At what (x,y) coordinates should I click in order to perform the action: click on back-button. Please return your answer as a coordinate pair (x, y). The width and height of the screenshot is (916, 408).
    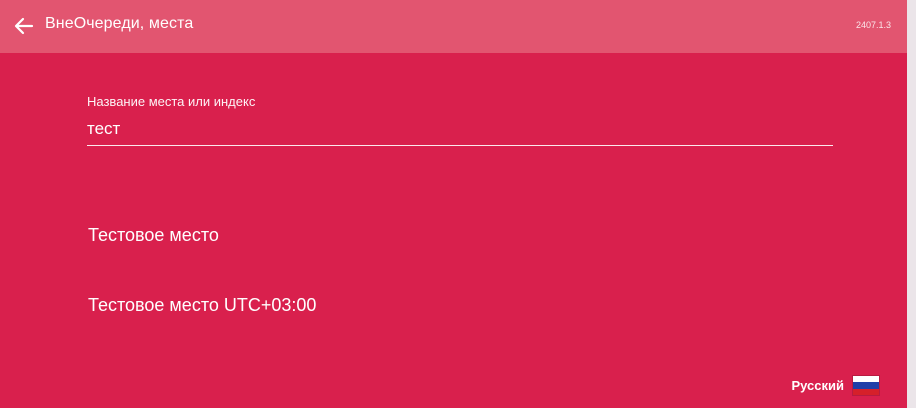
    Looking at the image, I should click on (24, 26).